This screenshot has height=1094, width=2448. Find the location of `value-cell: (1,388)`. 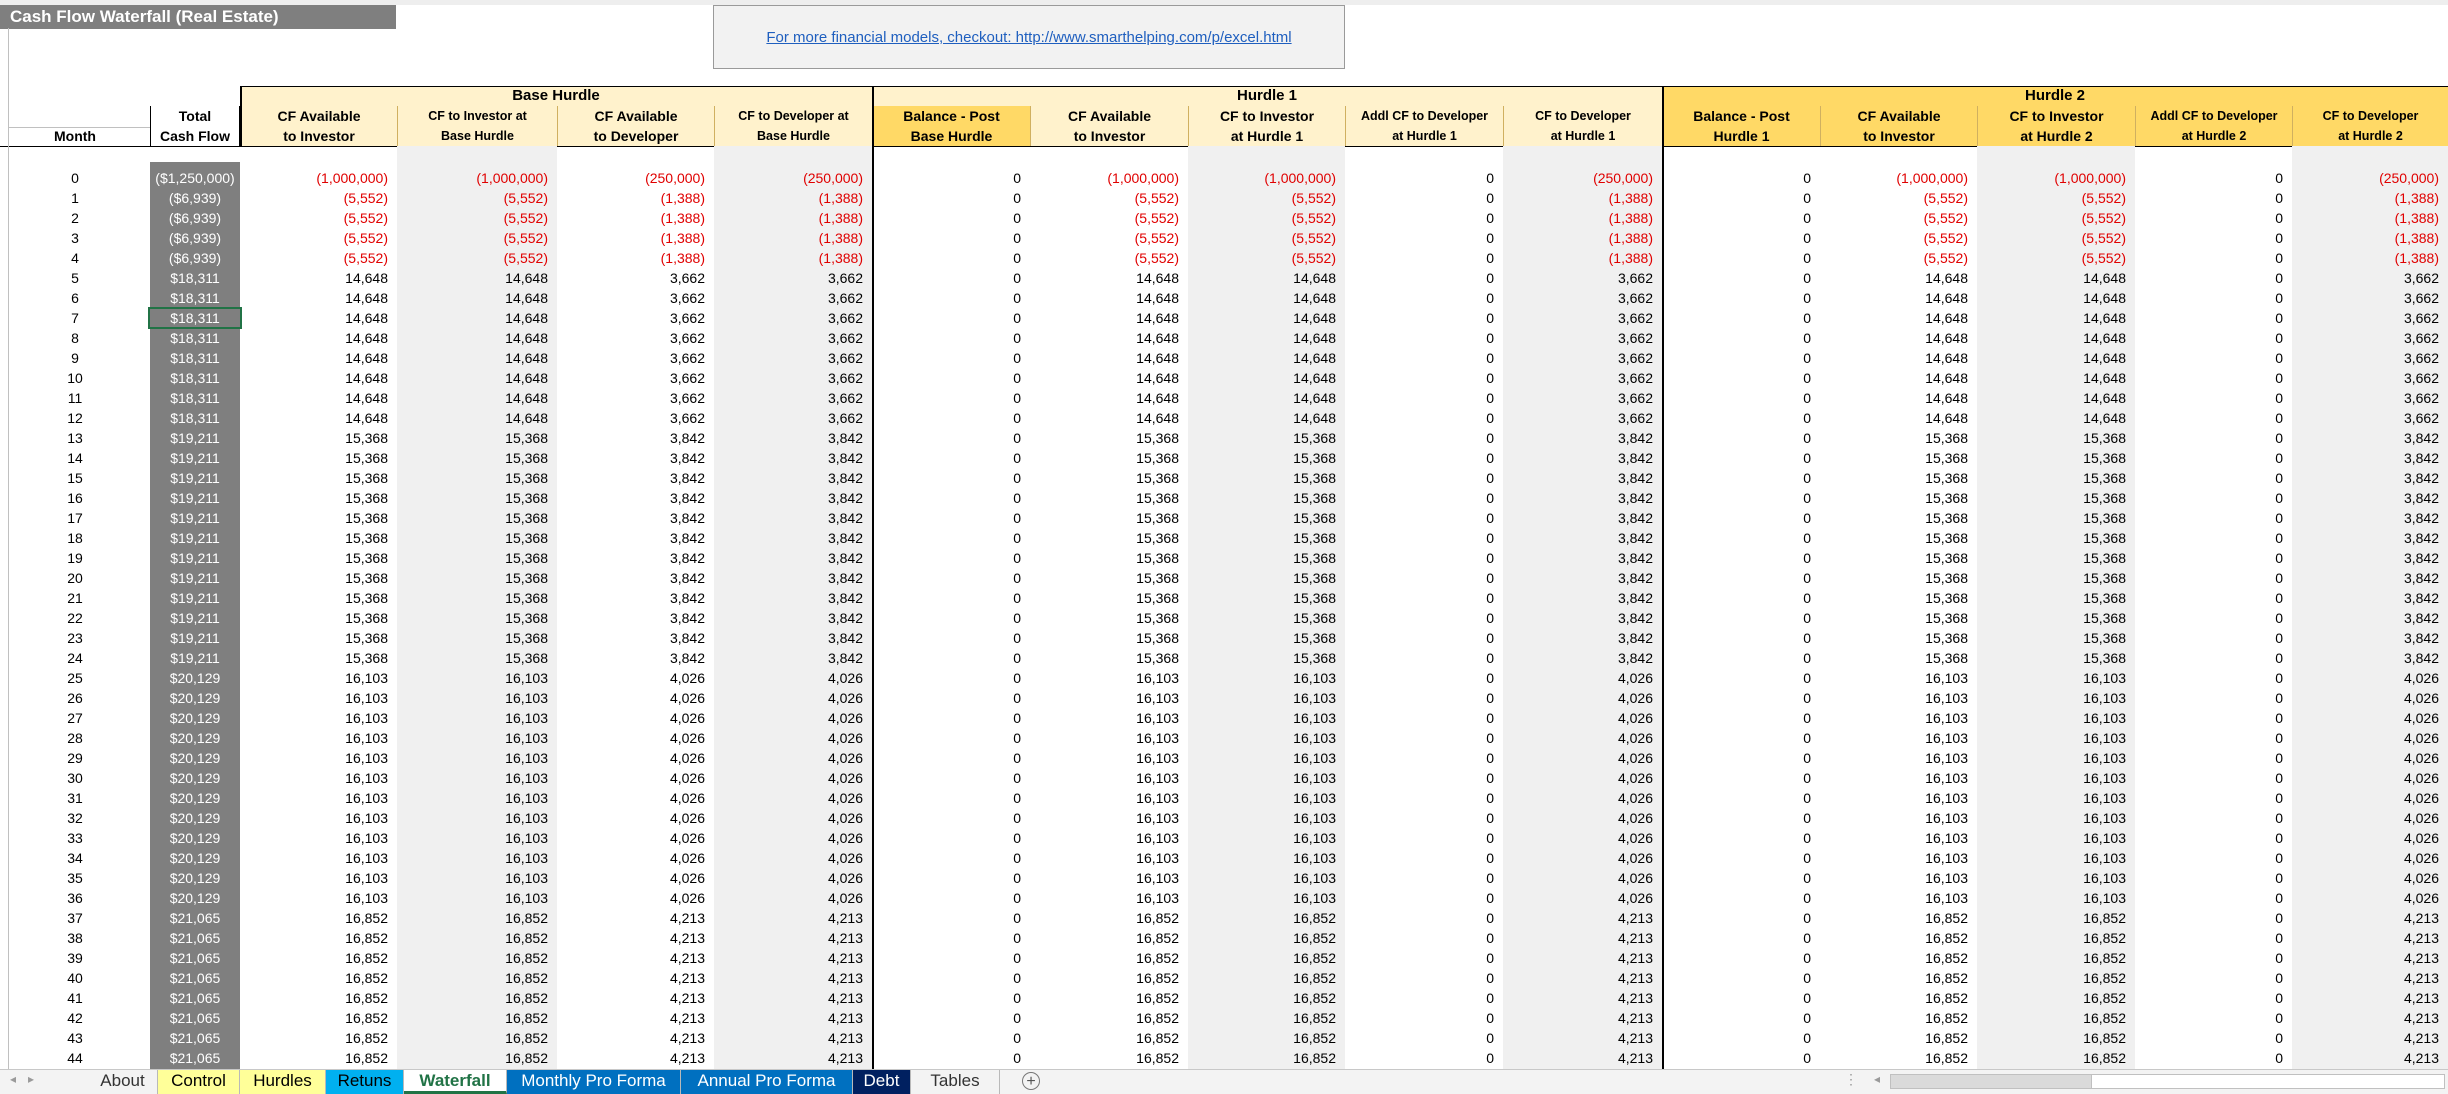

value-cell: (1,388) is located at coordinates (1579, 238).